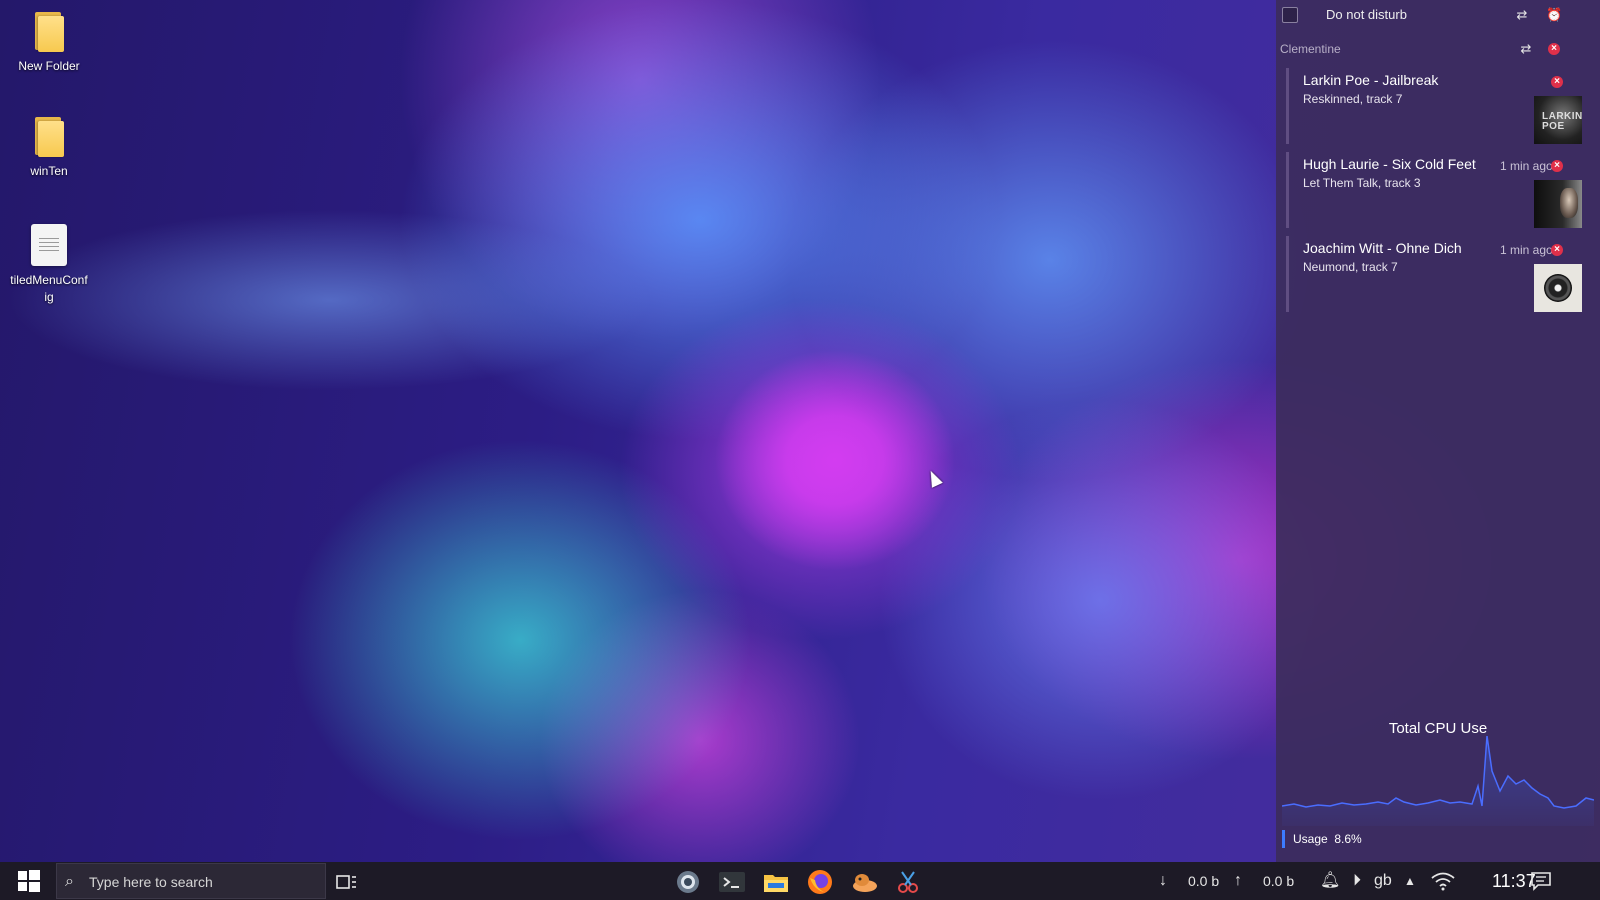 The height and width of the screenshot is (900, 1600). I want to click on wifi-icon, so click(1443, 881).